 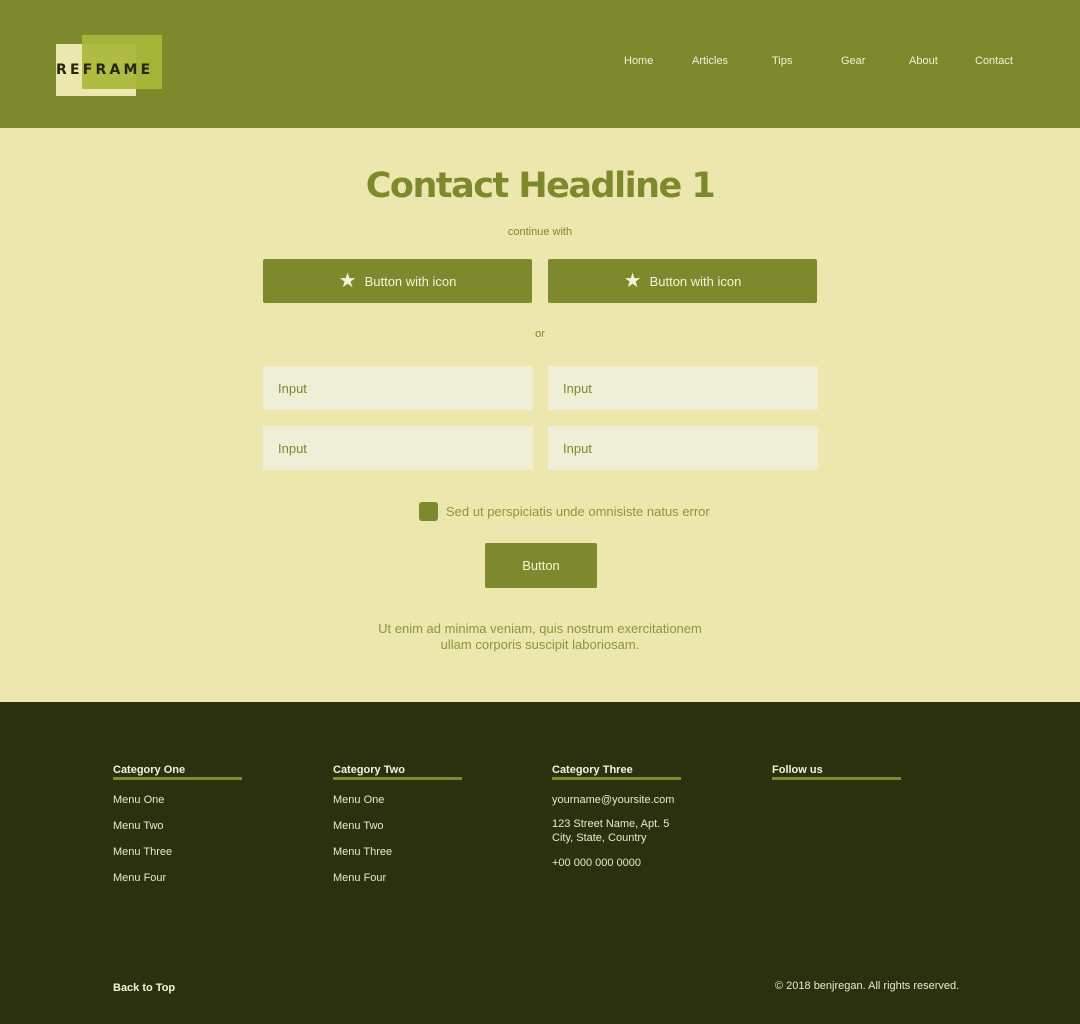 I want to click on nav-home: Home, so click(x=638, y=61).